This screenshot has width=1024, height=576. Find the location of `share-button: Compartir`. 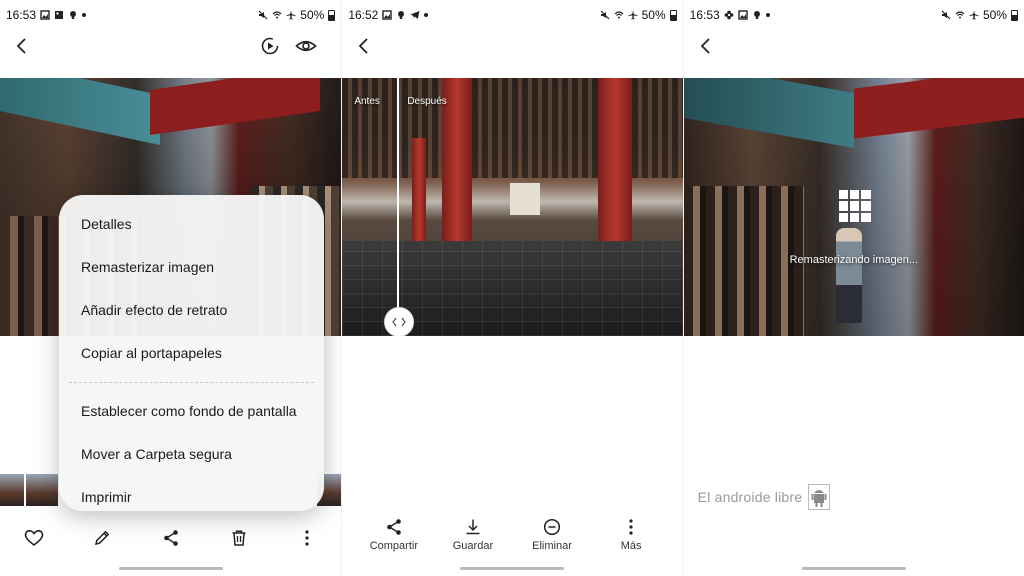

share-button: Compartir is located at coordinates (394, 540).